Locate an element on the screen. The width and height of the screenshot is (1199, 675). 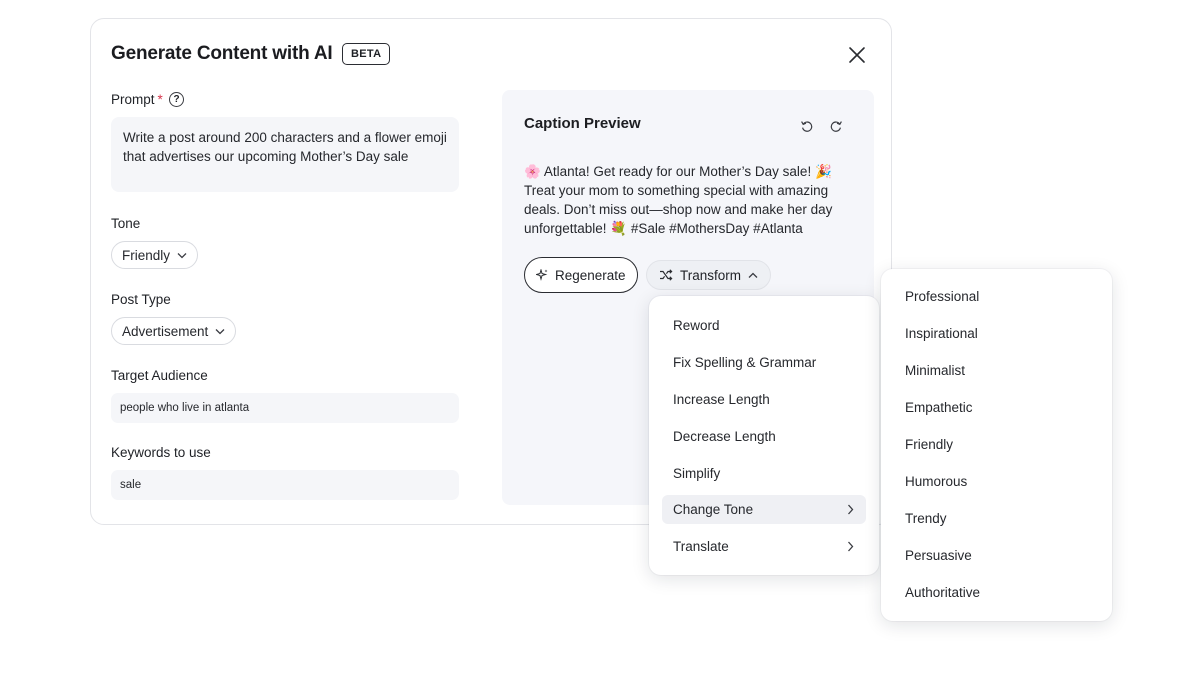
tone-option-persuasive: Persuasive is located at coordinates (938, 556).